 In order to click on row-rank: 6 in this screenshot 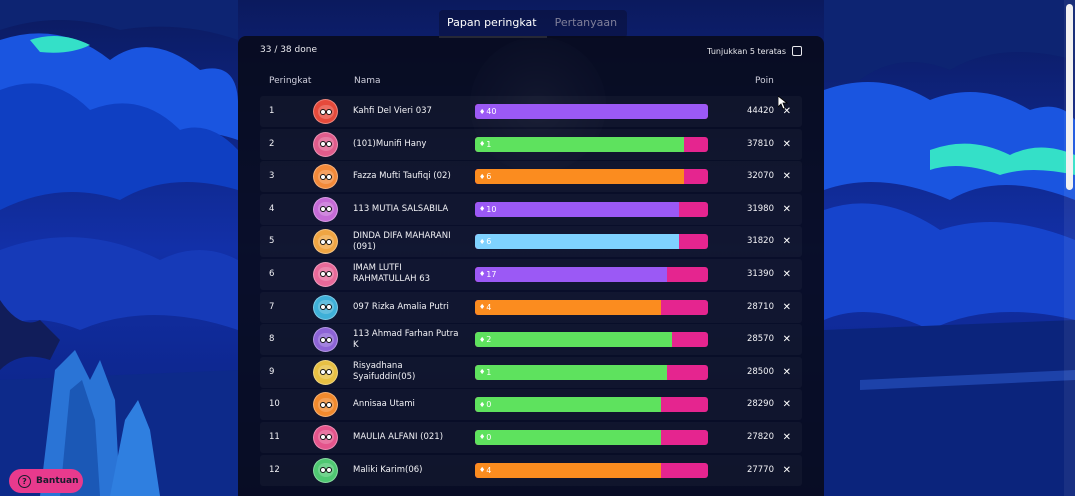, I will do `click(272, 273)`.